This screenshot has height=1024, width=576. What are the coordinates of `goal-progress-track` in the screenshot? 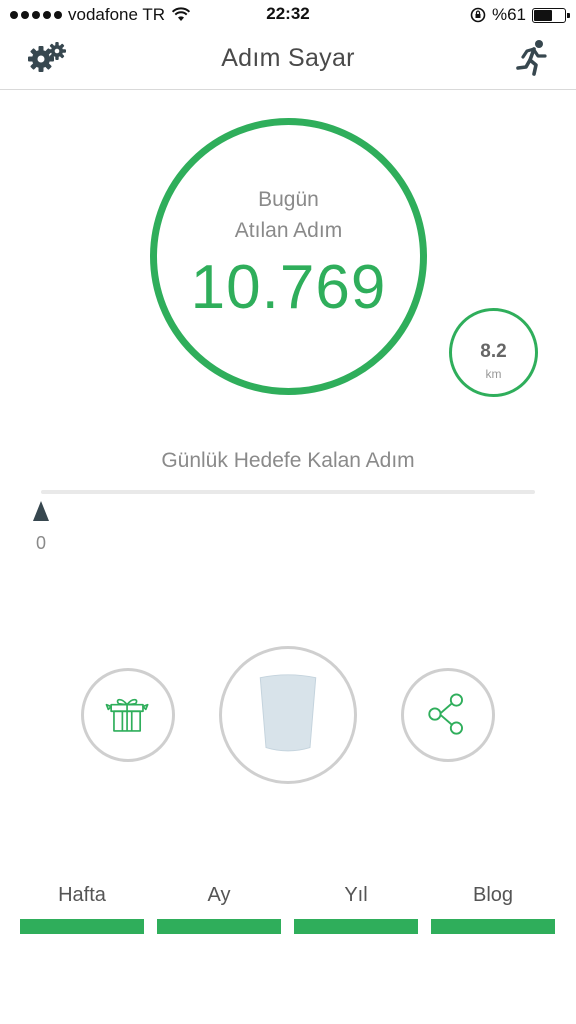 It's located at (288, 492).